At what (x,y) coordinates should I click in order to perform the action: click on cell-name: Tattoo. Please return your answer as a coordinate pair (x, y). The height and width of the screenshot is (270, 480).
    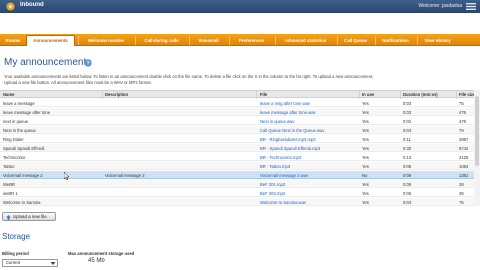
    Looking at the image, I should click on (9, 166).